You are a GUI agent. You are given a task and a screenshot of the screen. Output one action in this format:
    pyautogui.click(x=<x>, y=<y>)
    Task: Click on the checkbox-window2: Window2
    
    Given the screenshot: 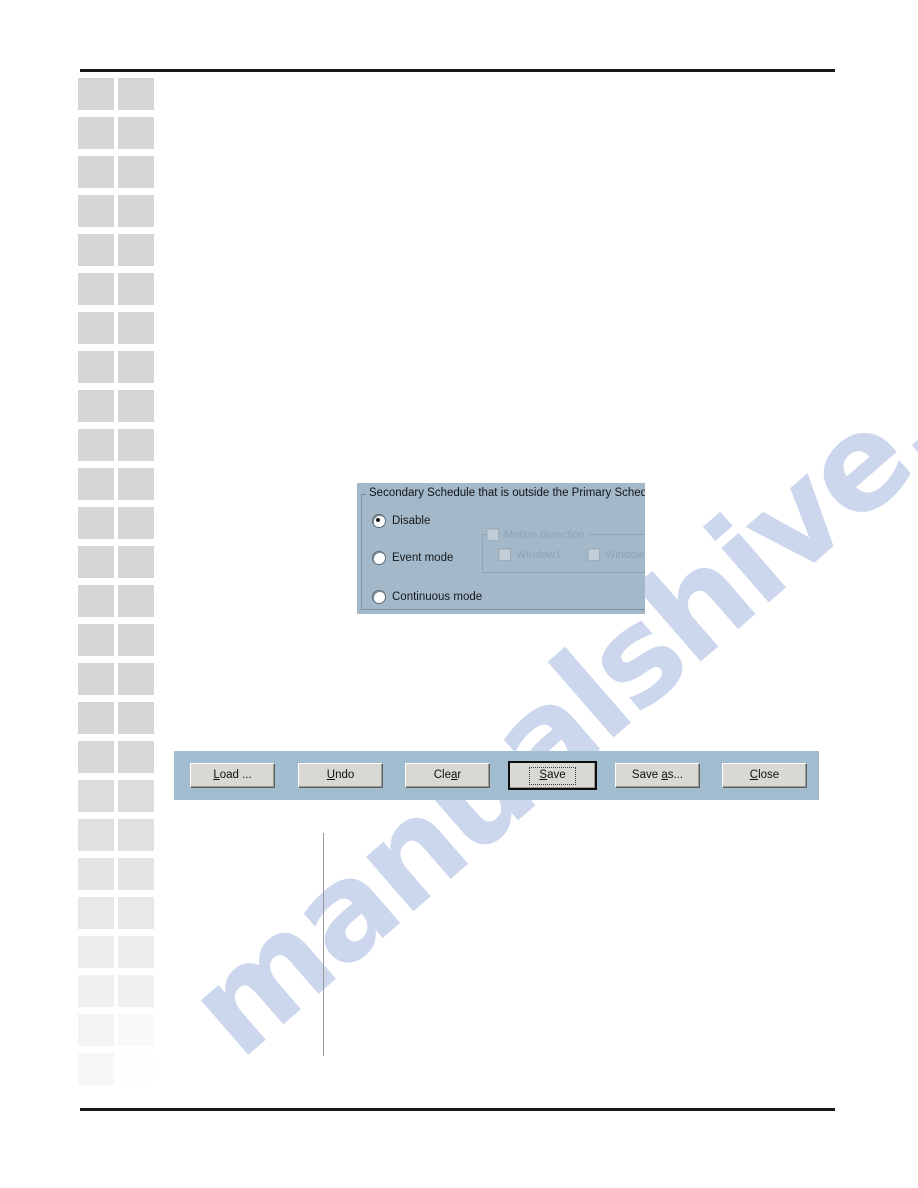 What is the action you would take?
    pyautogui.click(x=616, y=554)
    